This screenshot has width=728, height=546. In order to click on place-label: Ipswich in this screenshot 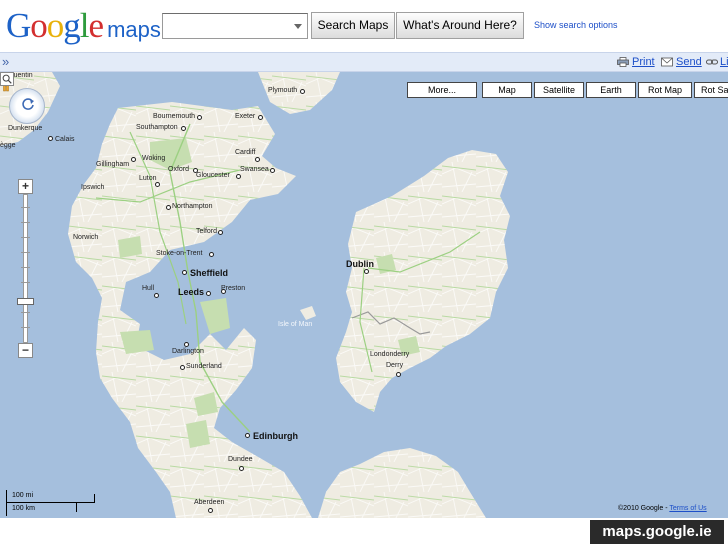, I will do `click(92, 187)`.